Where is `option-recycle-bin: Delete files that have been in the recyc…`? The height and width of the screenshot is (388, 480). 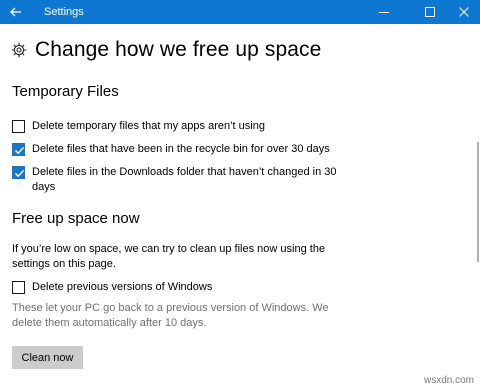 option-recycle-bin: Delete files that have been in the recyc… is located at coordinates (171, 149).